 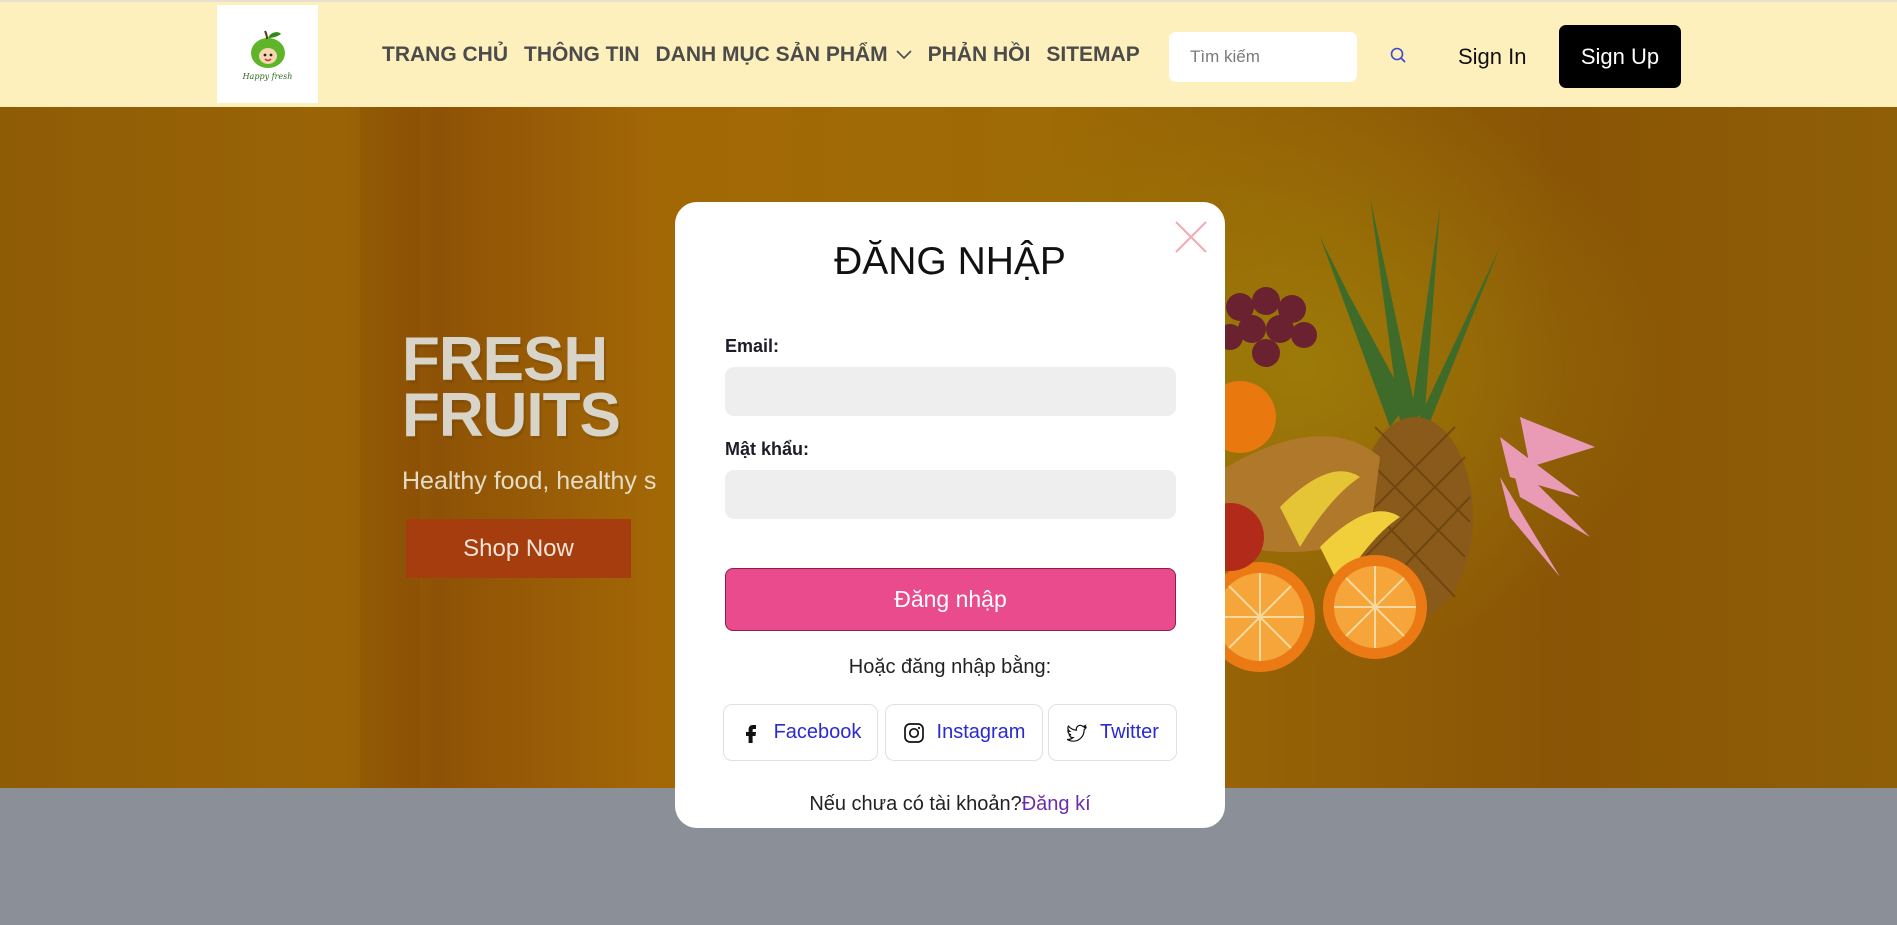 I want to click on register-link: Đăng kí, so click(x=1056, y=804).